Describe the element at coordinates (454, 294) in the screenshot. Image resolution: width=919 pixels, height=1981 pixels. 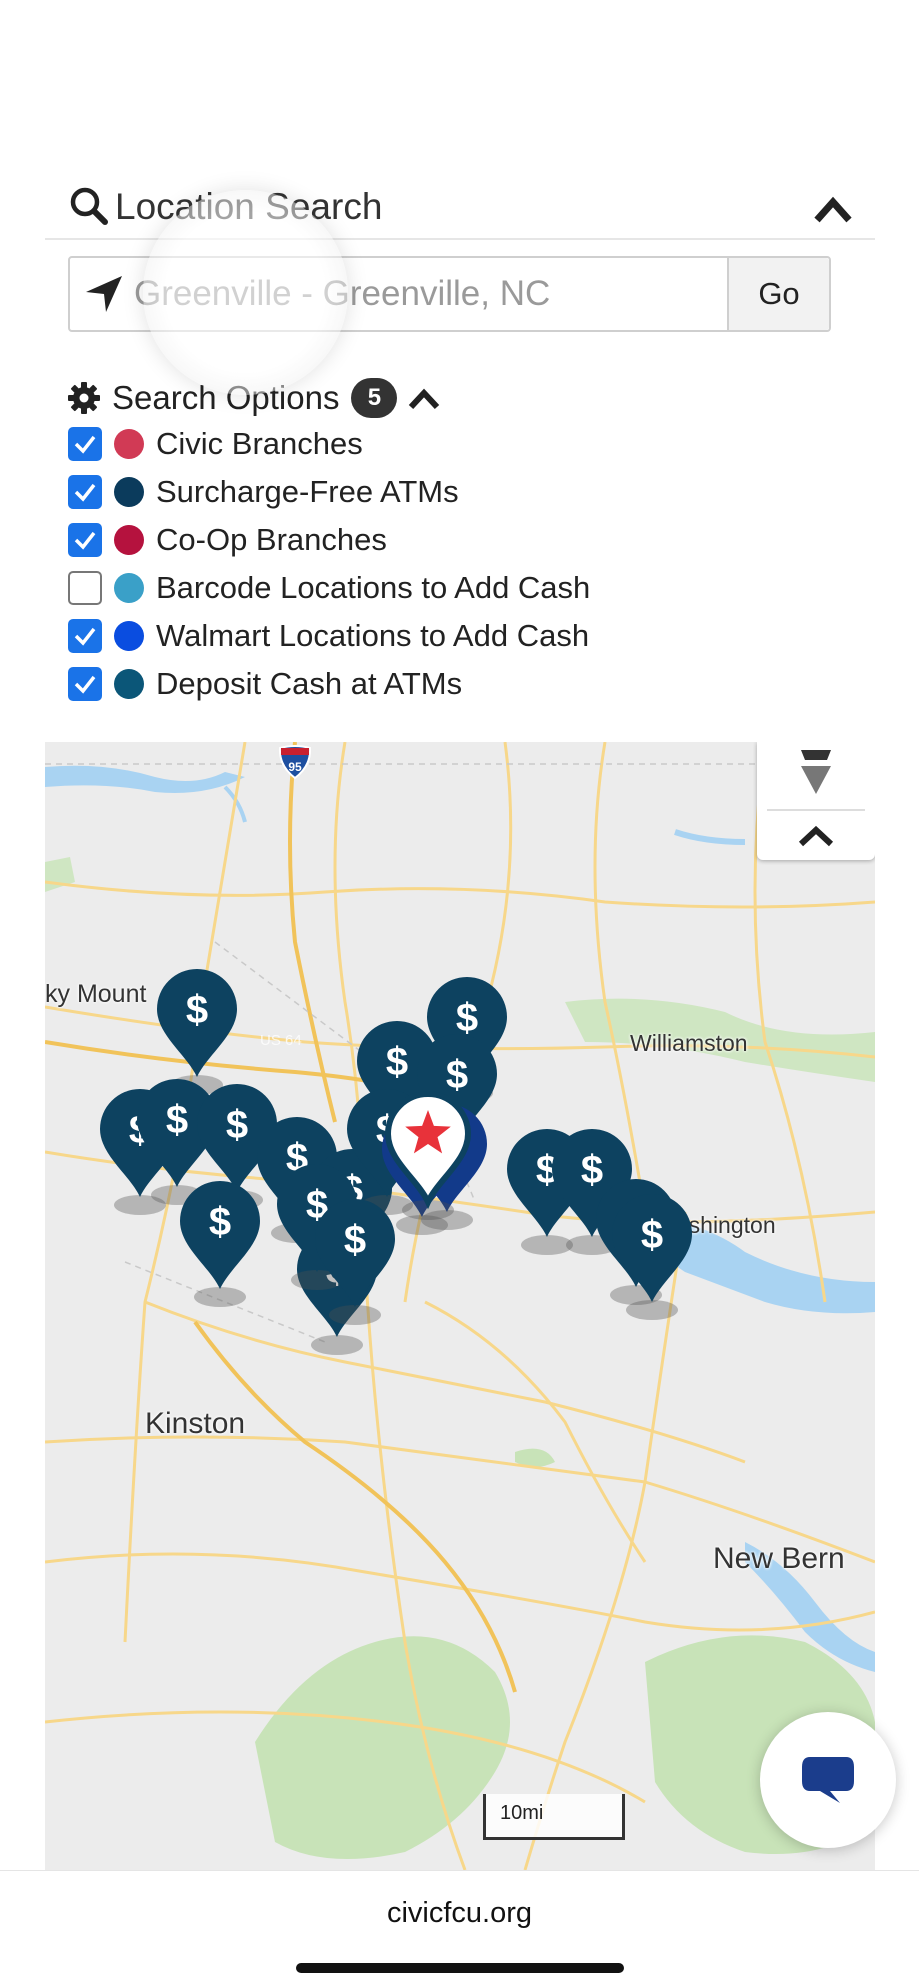
I see `location-search-input` at that location.